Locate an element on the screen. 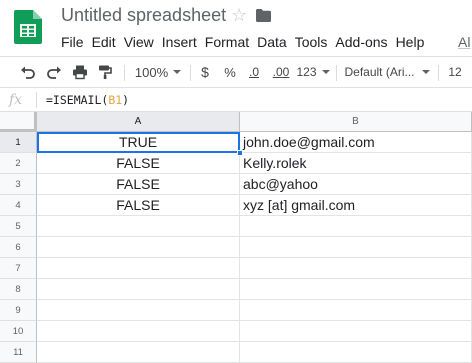  fx-icon: fx is located at coordinates (16, 100).